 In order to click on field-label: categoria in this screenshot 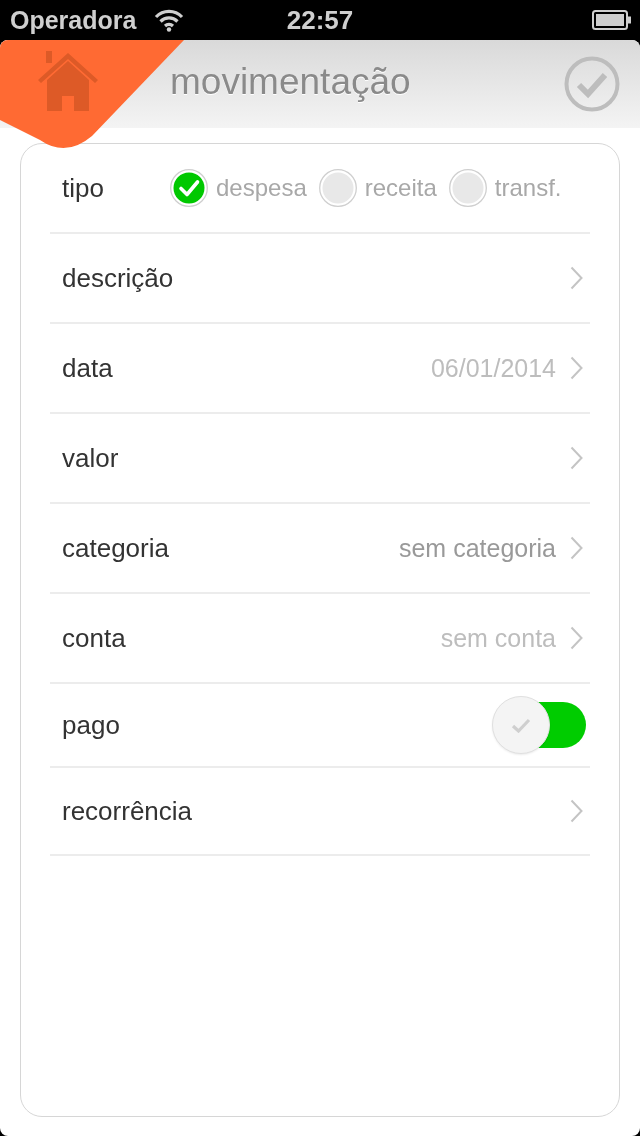, I will do `click(115, 548)`.